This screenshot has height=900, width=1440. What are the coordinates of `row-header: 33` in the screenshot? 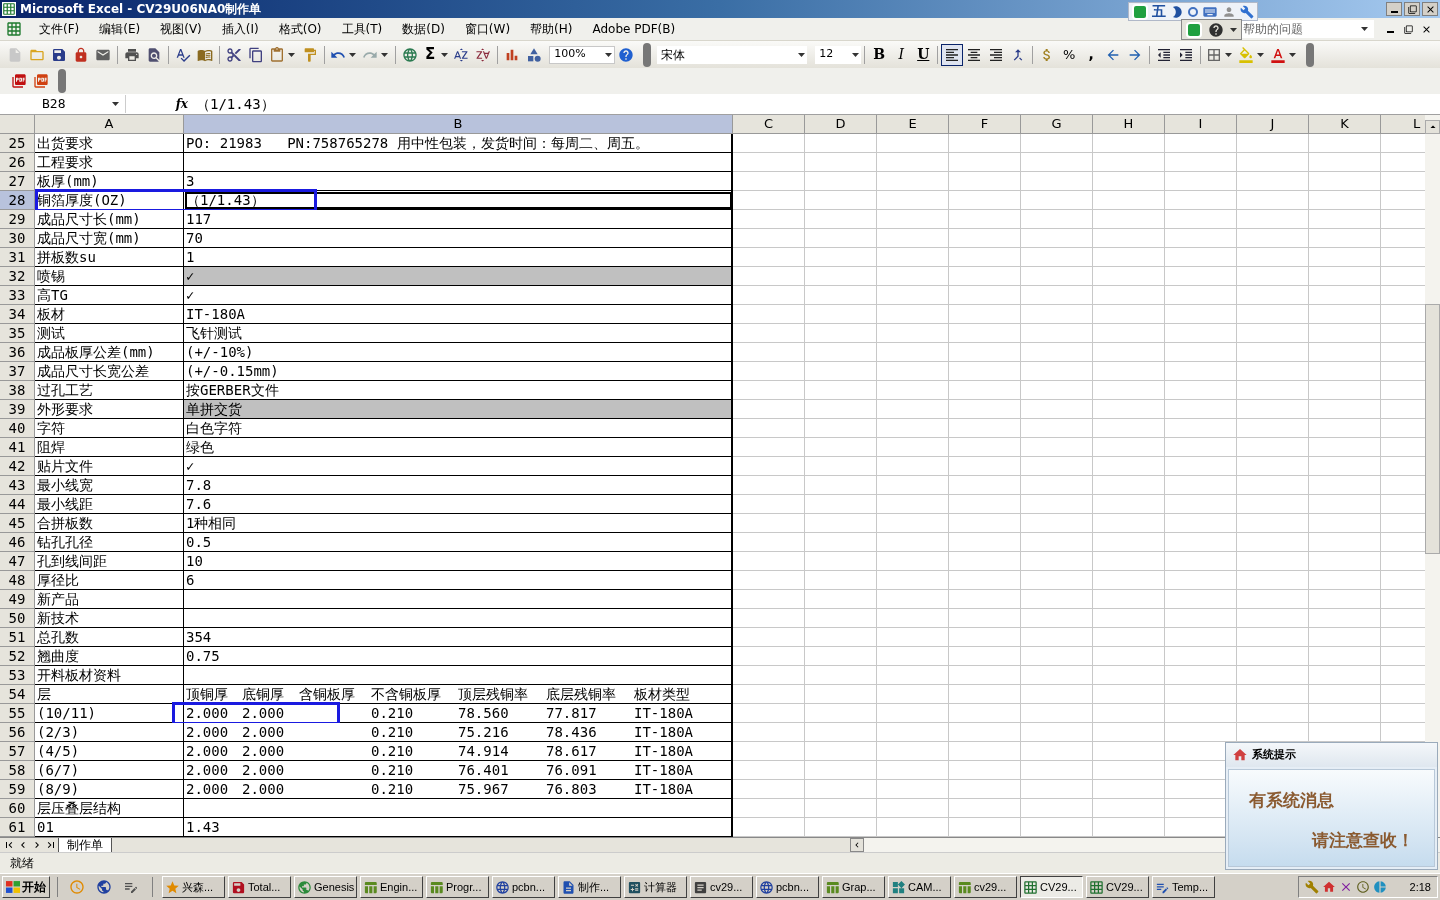 It's located at (17, 295).